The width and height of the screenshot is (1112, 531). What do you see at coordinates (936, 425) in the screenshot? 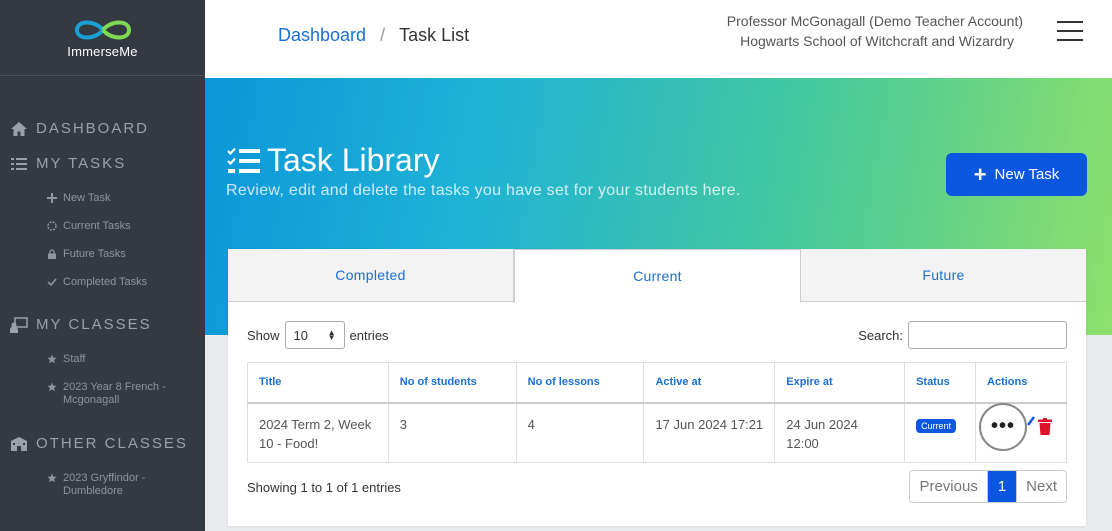
I see `status-badge: Current` at bounding box center [936, 425].